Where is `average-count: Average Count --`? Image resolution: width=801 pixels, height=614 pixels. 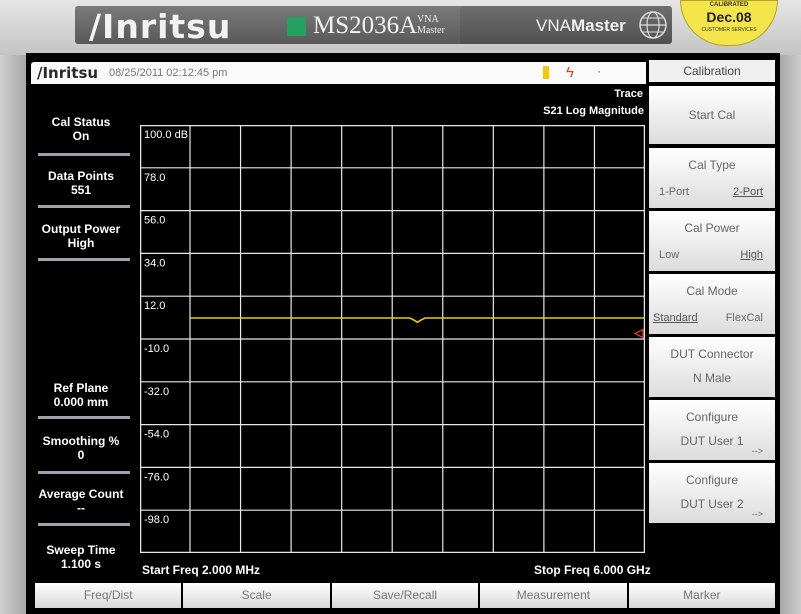 average-count: Average Count -- is located at coordinates (81, 501).